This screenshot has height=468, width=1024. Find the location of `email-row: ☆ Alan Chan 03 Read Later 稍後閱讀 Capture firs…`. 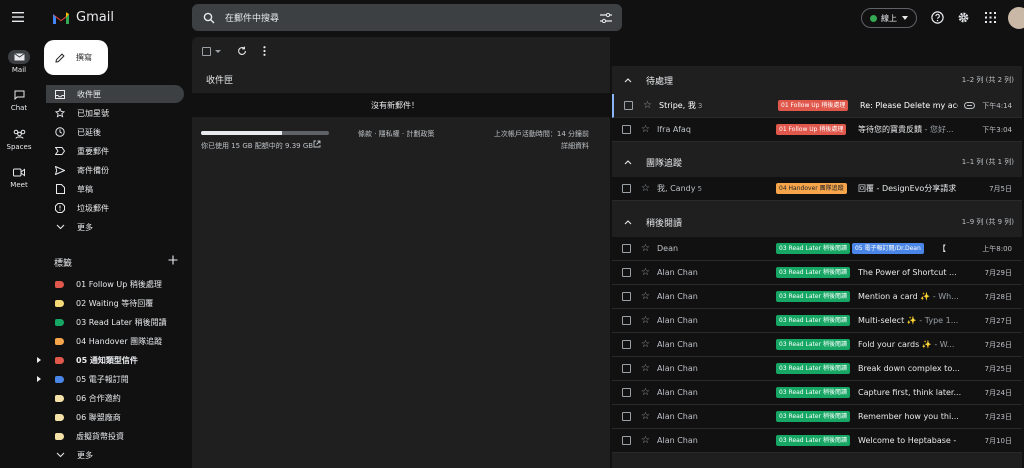

email-row: ☆ Alan Chan 03 Read Later 稍後閱讀 Capture firs… is located at coordinates (817, 393).